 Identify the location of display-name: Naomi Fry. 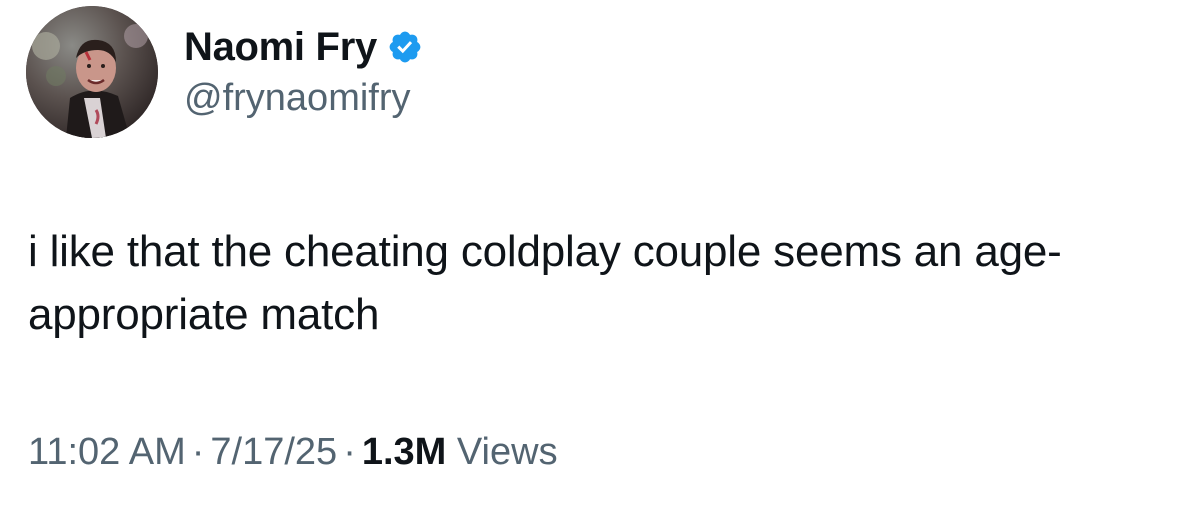
(280, 47).